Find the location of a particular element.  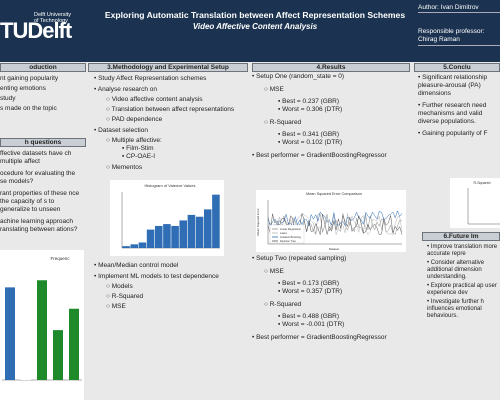

professor-name: Chirag Raman is located at coordinates (439, 39).